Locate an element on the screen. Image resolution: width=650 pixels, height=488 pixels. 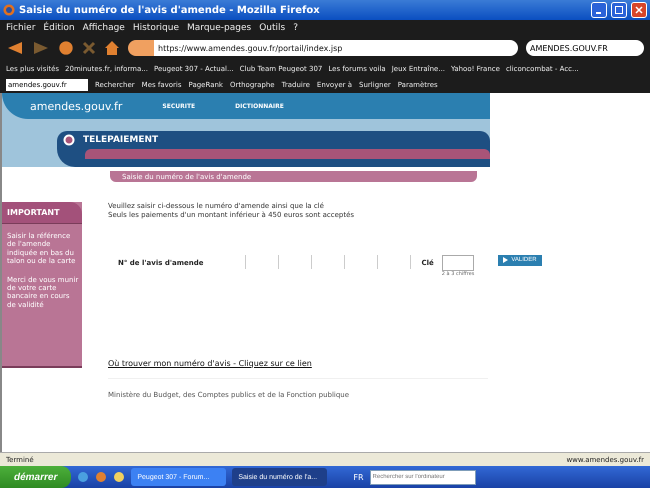
menu-item: Édition is located at coordinates (59, 27).